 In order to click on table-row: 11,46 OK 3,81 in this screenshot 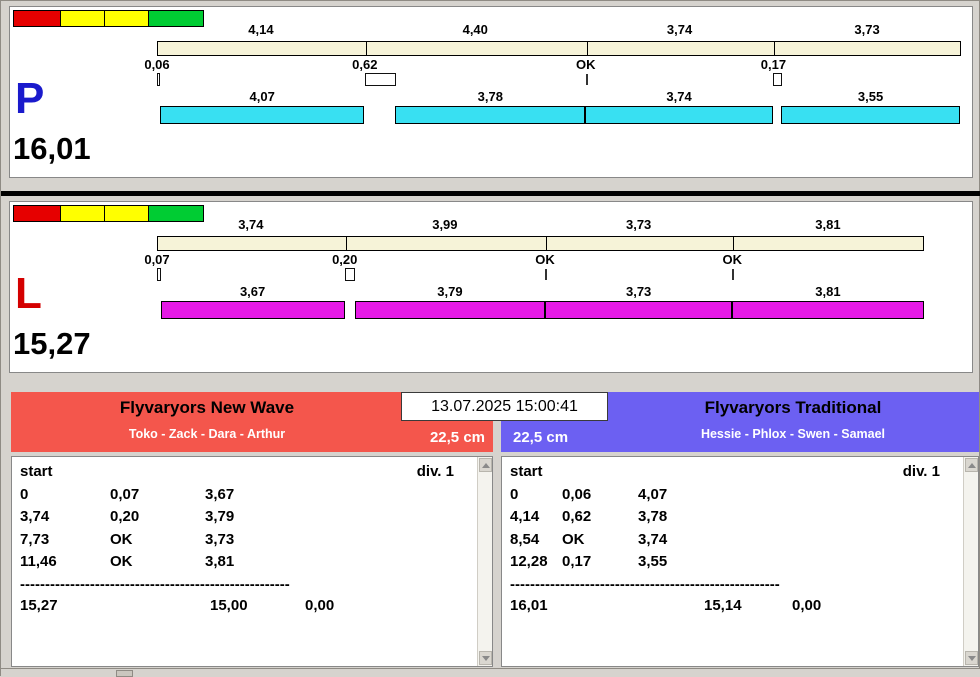, I will do `click(252, 564)`.